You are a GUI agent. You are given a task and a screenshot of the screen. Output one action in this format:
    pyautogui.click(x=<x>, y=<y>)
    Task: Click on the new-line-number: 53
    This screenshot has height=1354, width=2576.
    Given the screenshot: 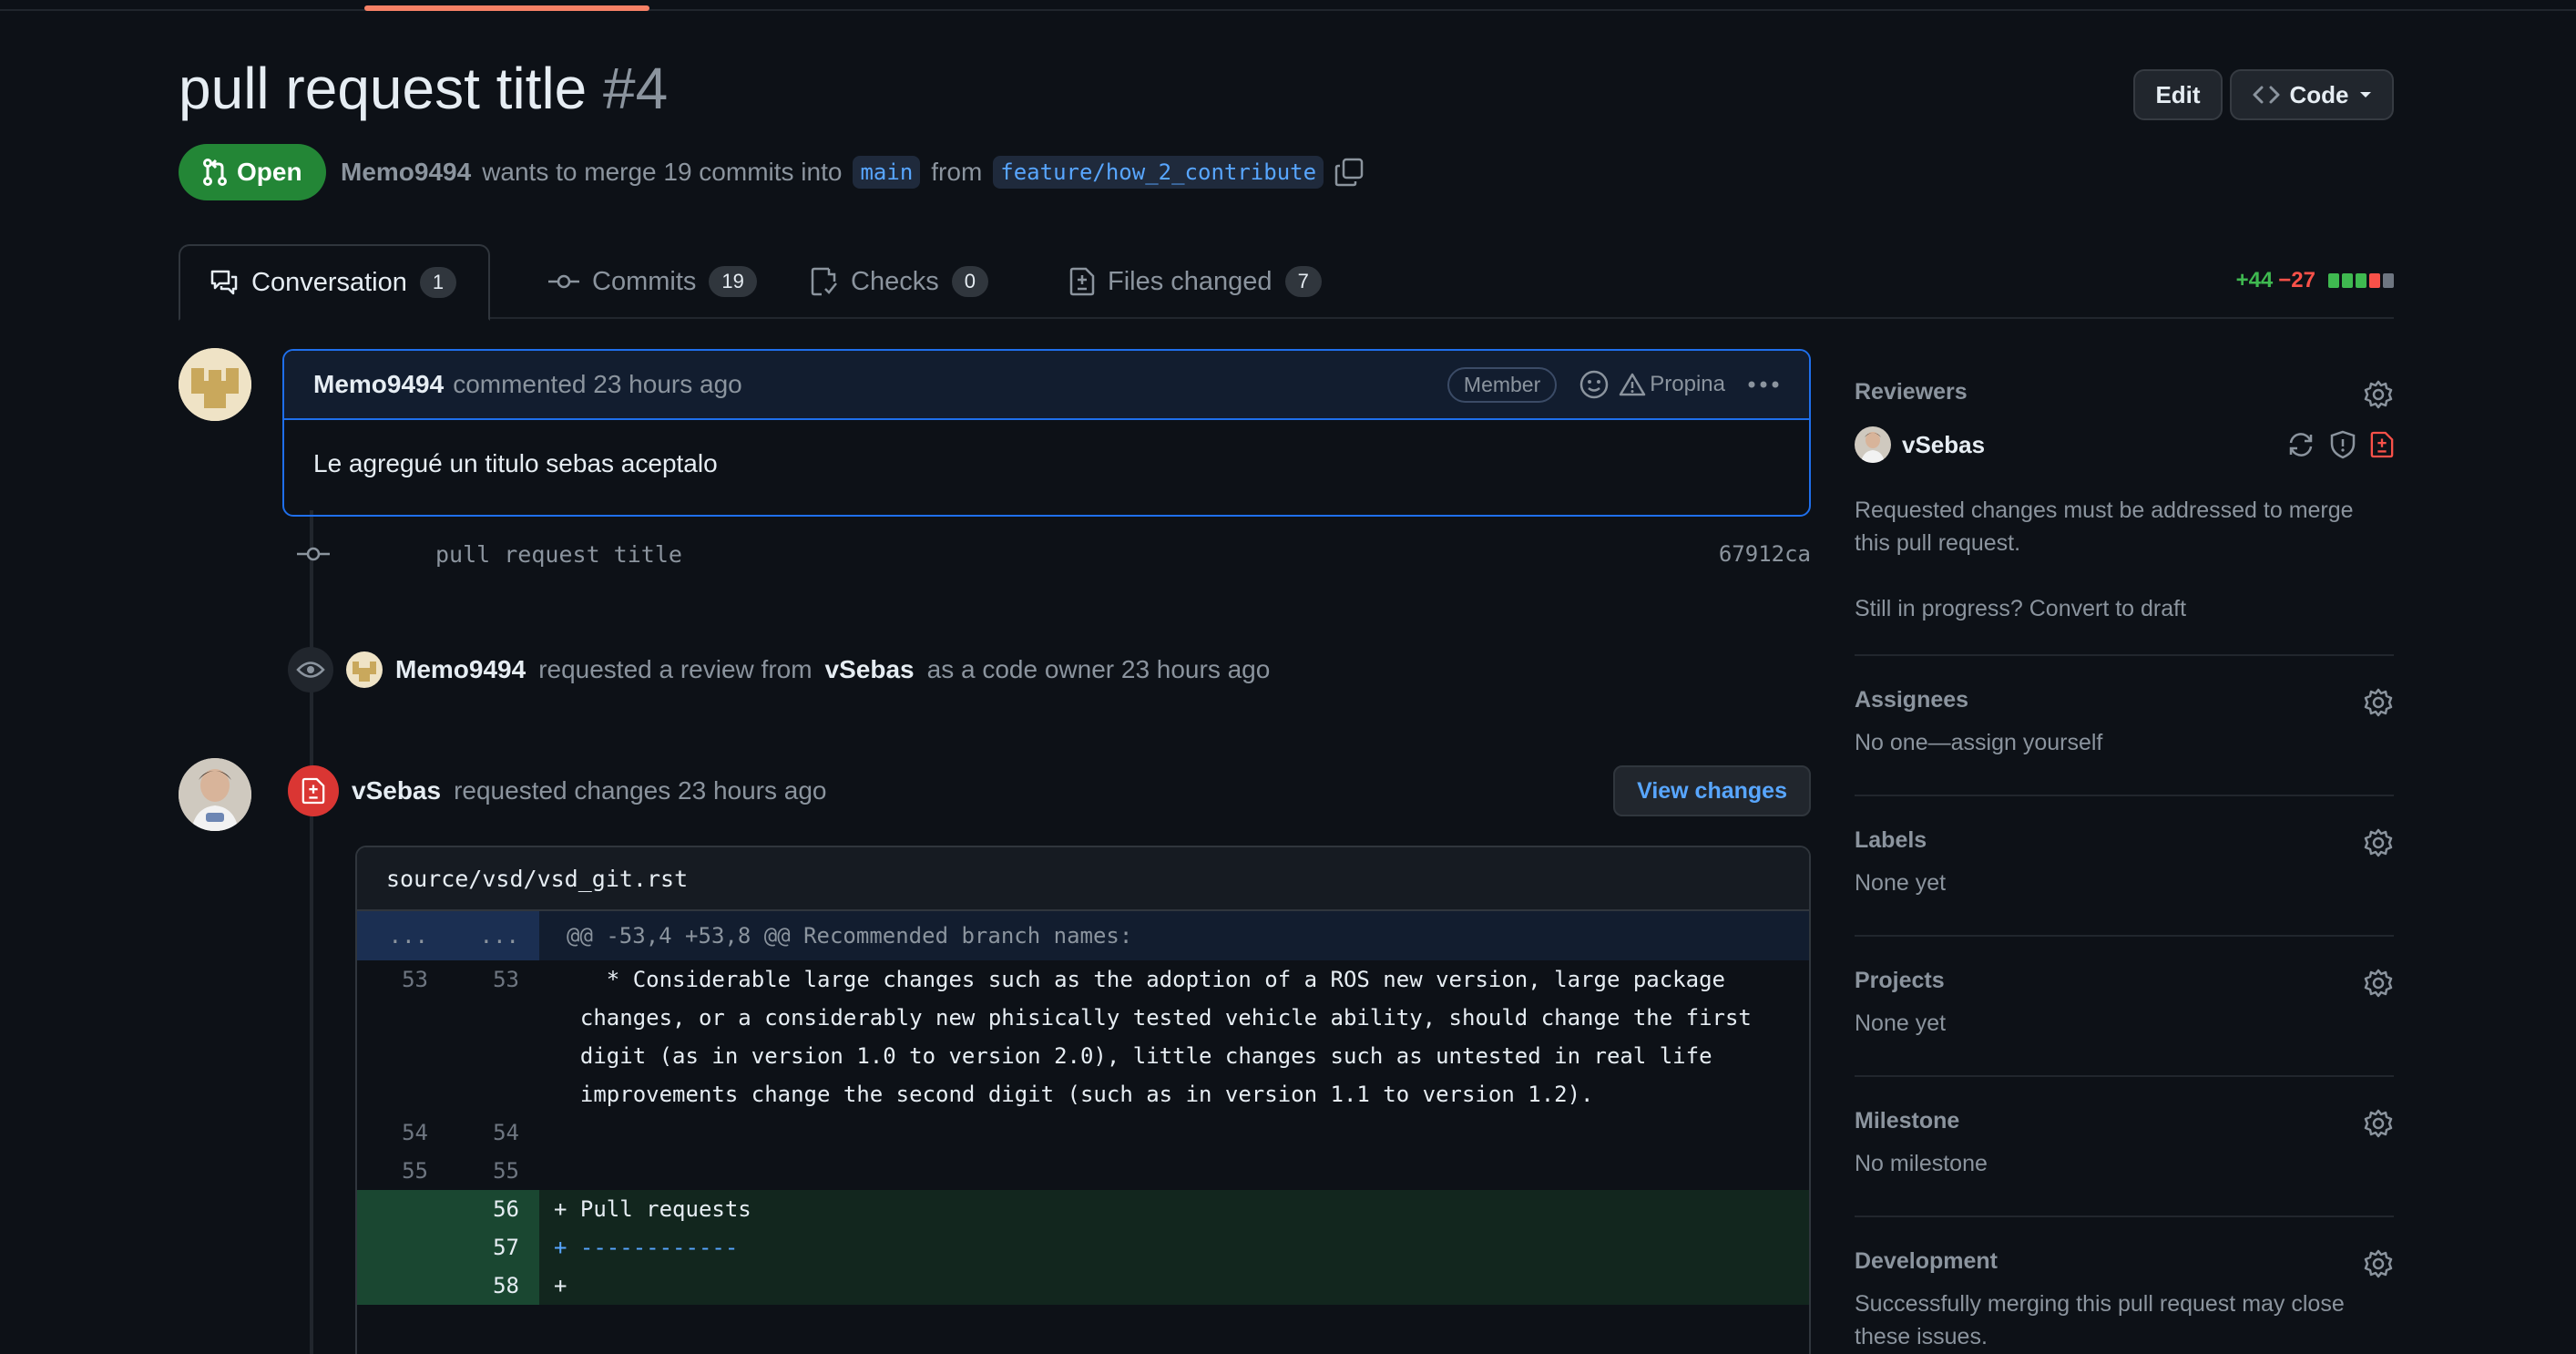 What is the action you would take?
    pyautogui.click(x=494, y=979)
    